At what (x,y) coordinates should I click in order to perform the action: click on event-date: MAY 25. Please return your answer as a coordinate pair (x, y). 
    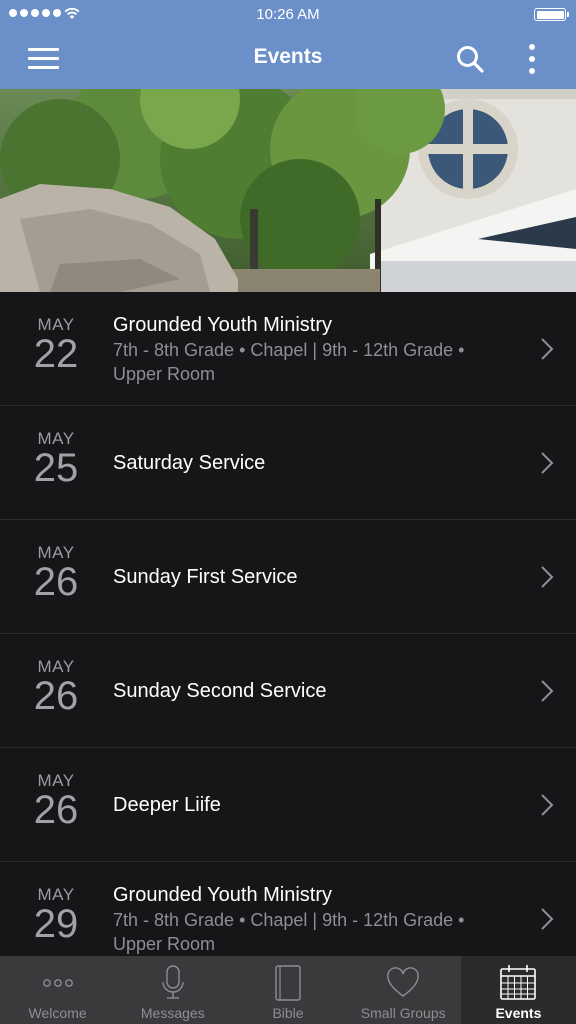
    Looking at the image, I should click on (56, 458).